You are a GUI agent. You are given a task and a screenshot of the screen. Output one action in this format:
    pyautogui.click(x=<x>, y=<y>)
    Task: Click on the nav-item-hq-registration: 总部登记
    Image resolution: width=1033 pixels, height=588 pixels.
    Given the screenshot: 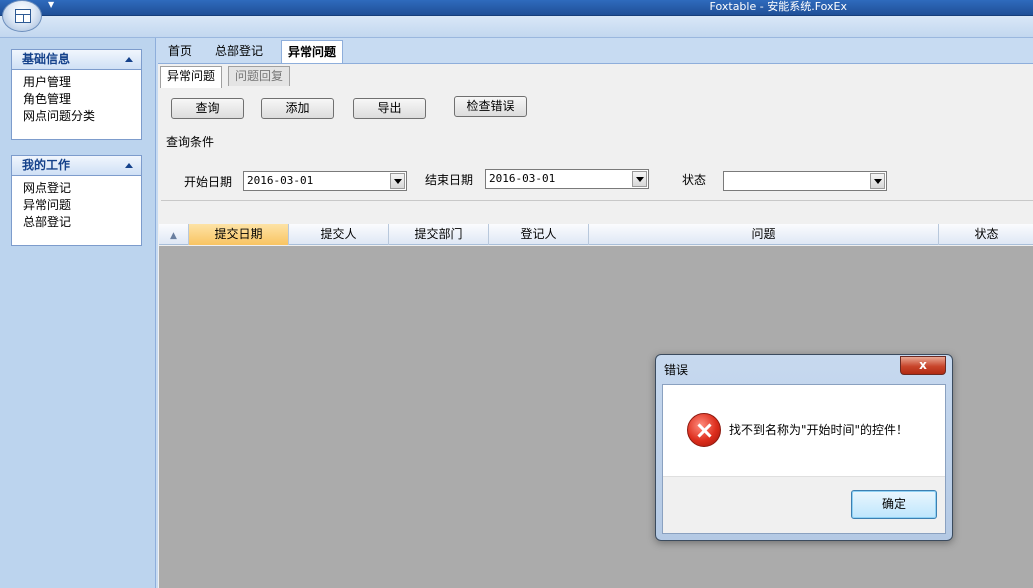 What is the action you would take?
    pyautogui.click(x=77, y=222)
    